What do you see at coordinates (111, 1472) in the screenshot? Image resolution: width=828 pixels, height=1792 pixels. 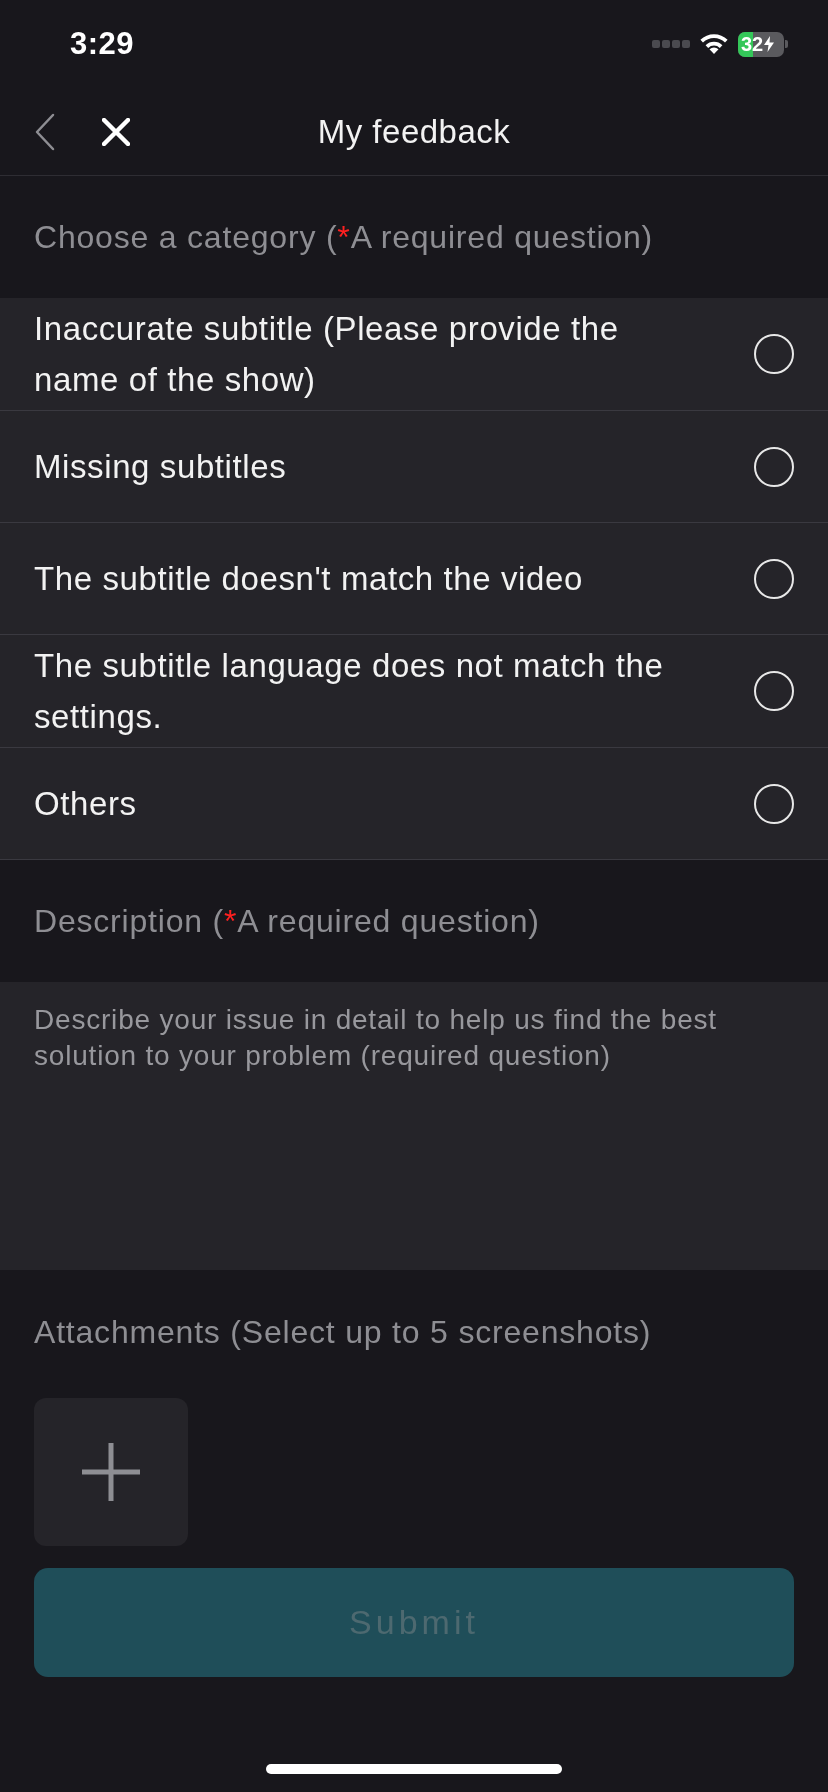 I see `plus-icon` at bounding box center [111, 1472].